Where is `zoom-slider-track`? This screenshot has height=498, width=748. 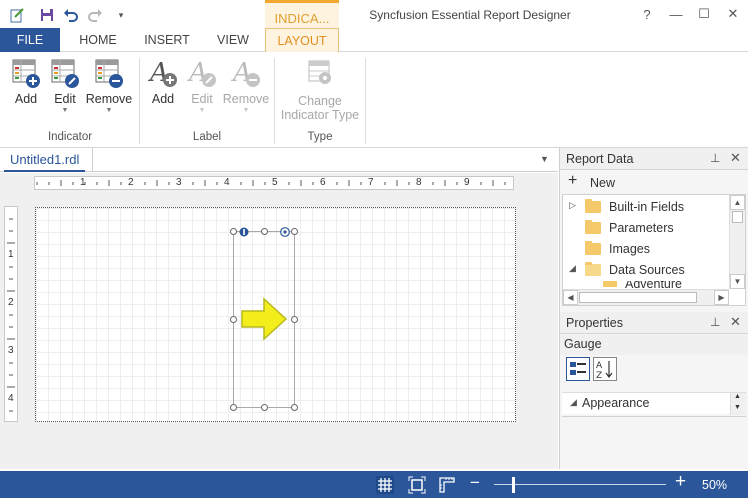 zoom-slider-track is located at coordinates (580, 484).